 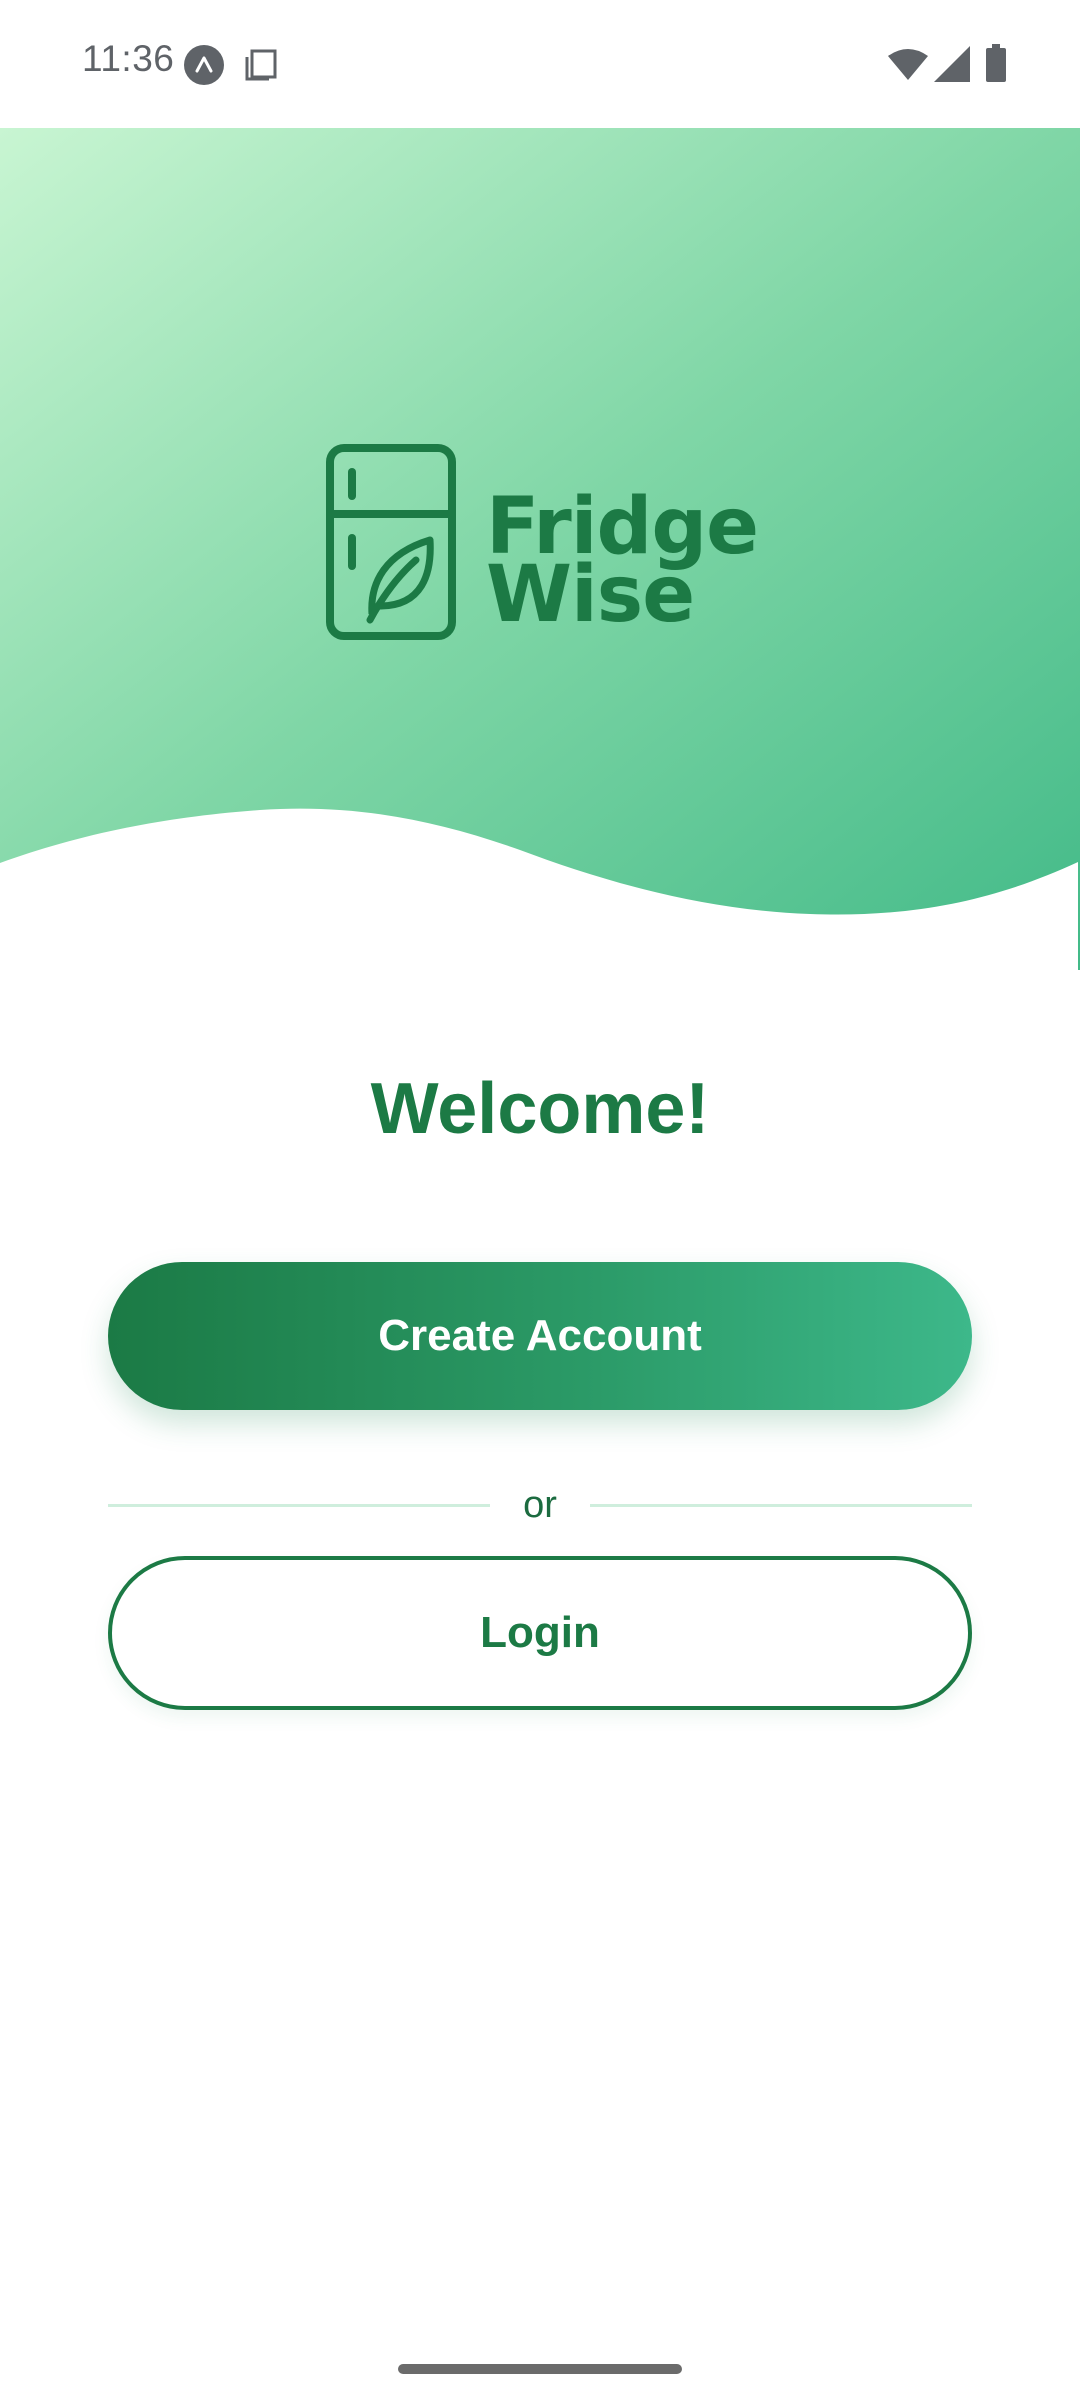 I want to click on divider-line-left, so click(x=299, y=1505).